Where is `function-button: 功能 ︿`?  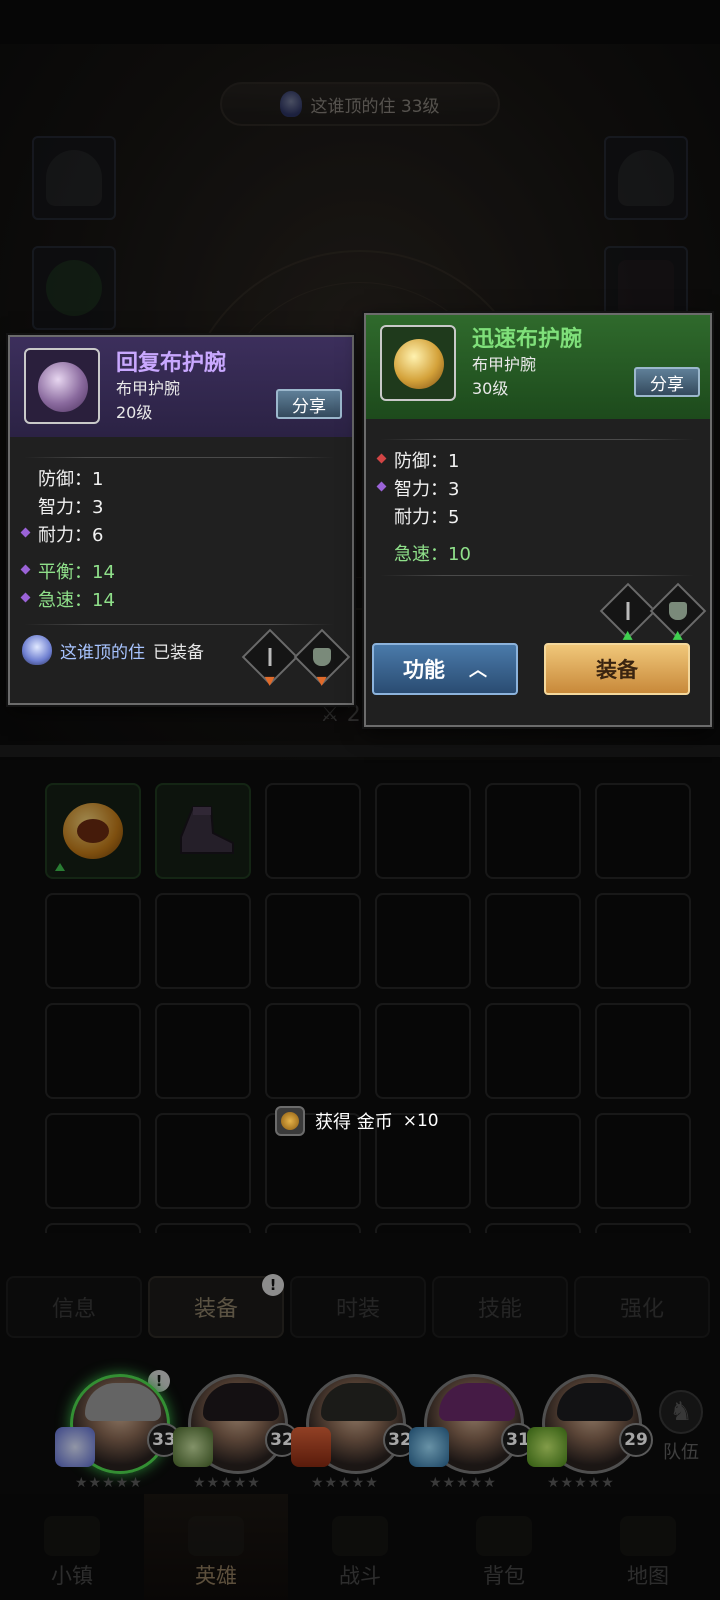 function-button: 功能 ︿ is located at coordinates (445, 669).